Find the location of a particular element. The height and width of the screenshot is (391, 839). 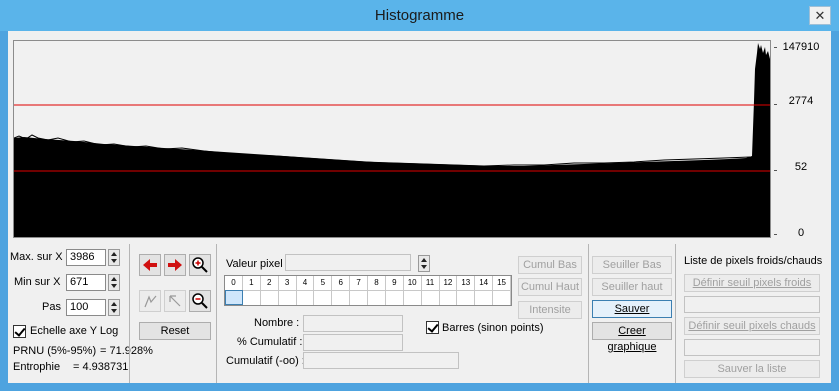

sauver-label: Sauver is located at coordinates (632, 309).